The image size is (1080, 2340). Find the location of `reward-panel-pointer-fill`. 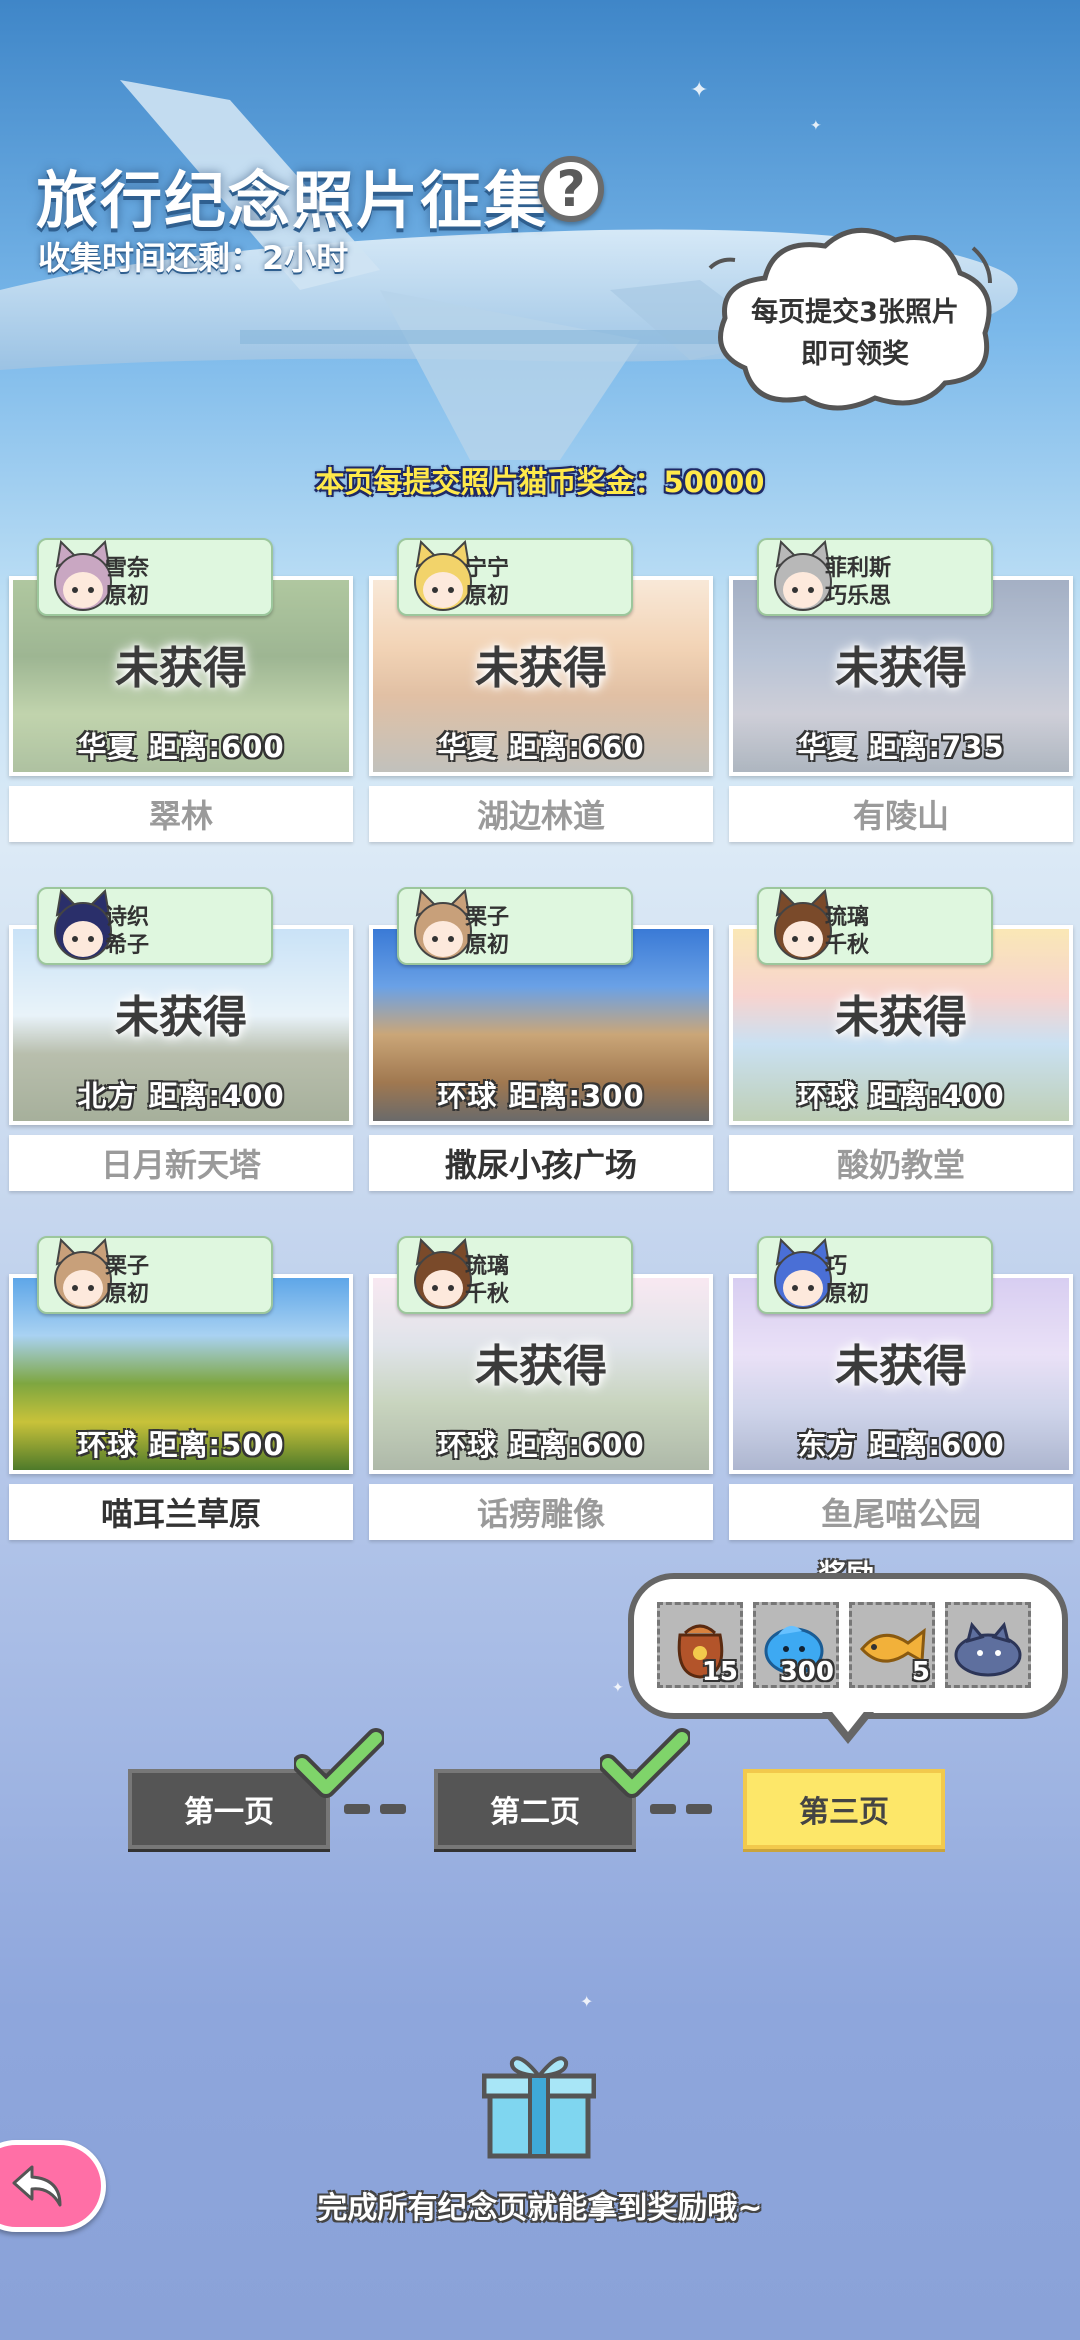

reward-panel-pointer-fill is located at coordinates (848, 1720).